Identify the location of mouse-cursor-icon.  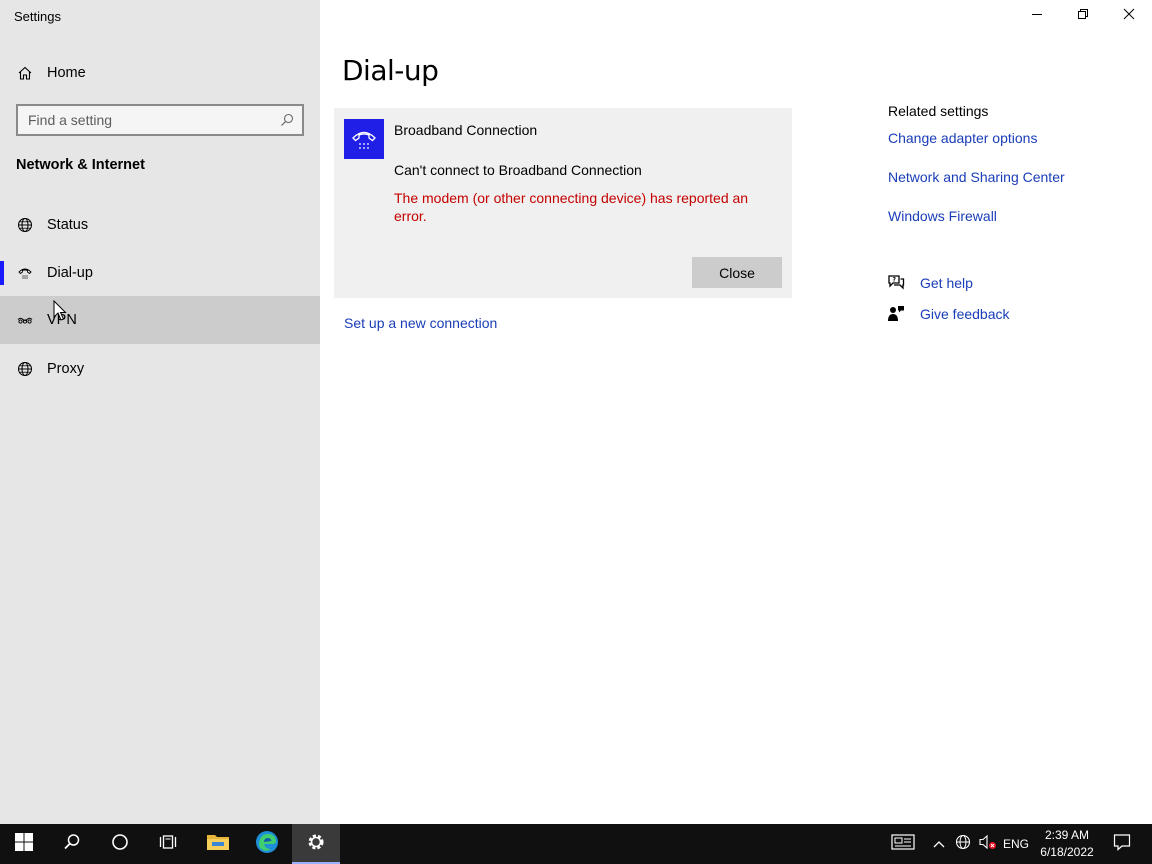
(60, 310).